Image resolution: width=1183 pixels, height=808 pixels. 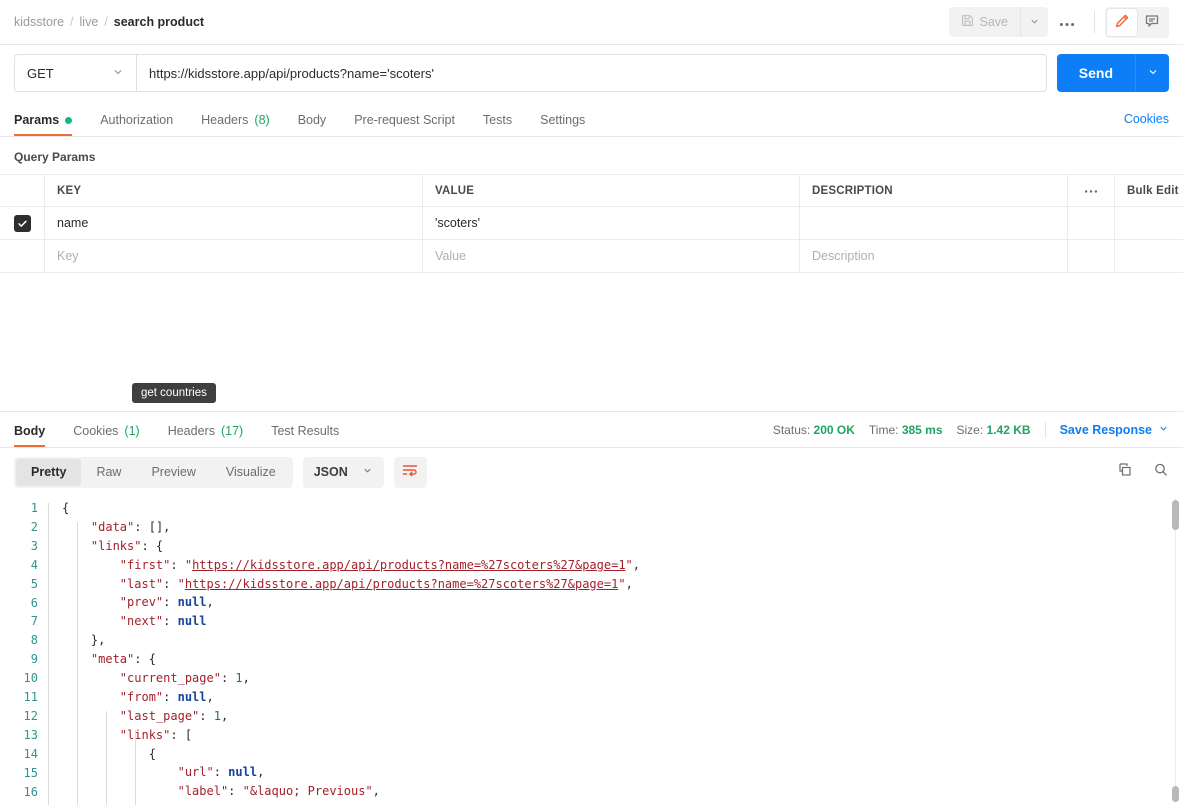 What do you see at coordinates (234, 223) in the screenshot?
I see `param-key-input: name` at bounding box center [234, 223].